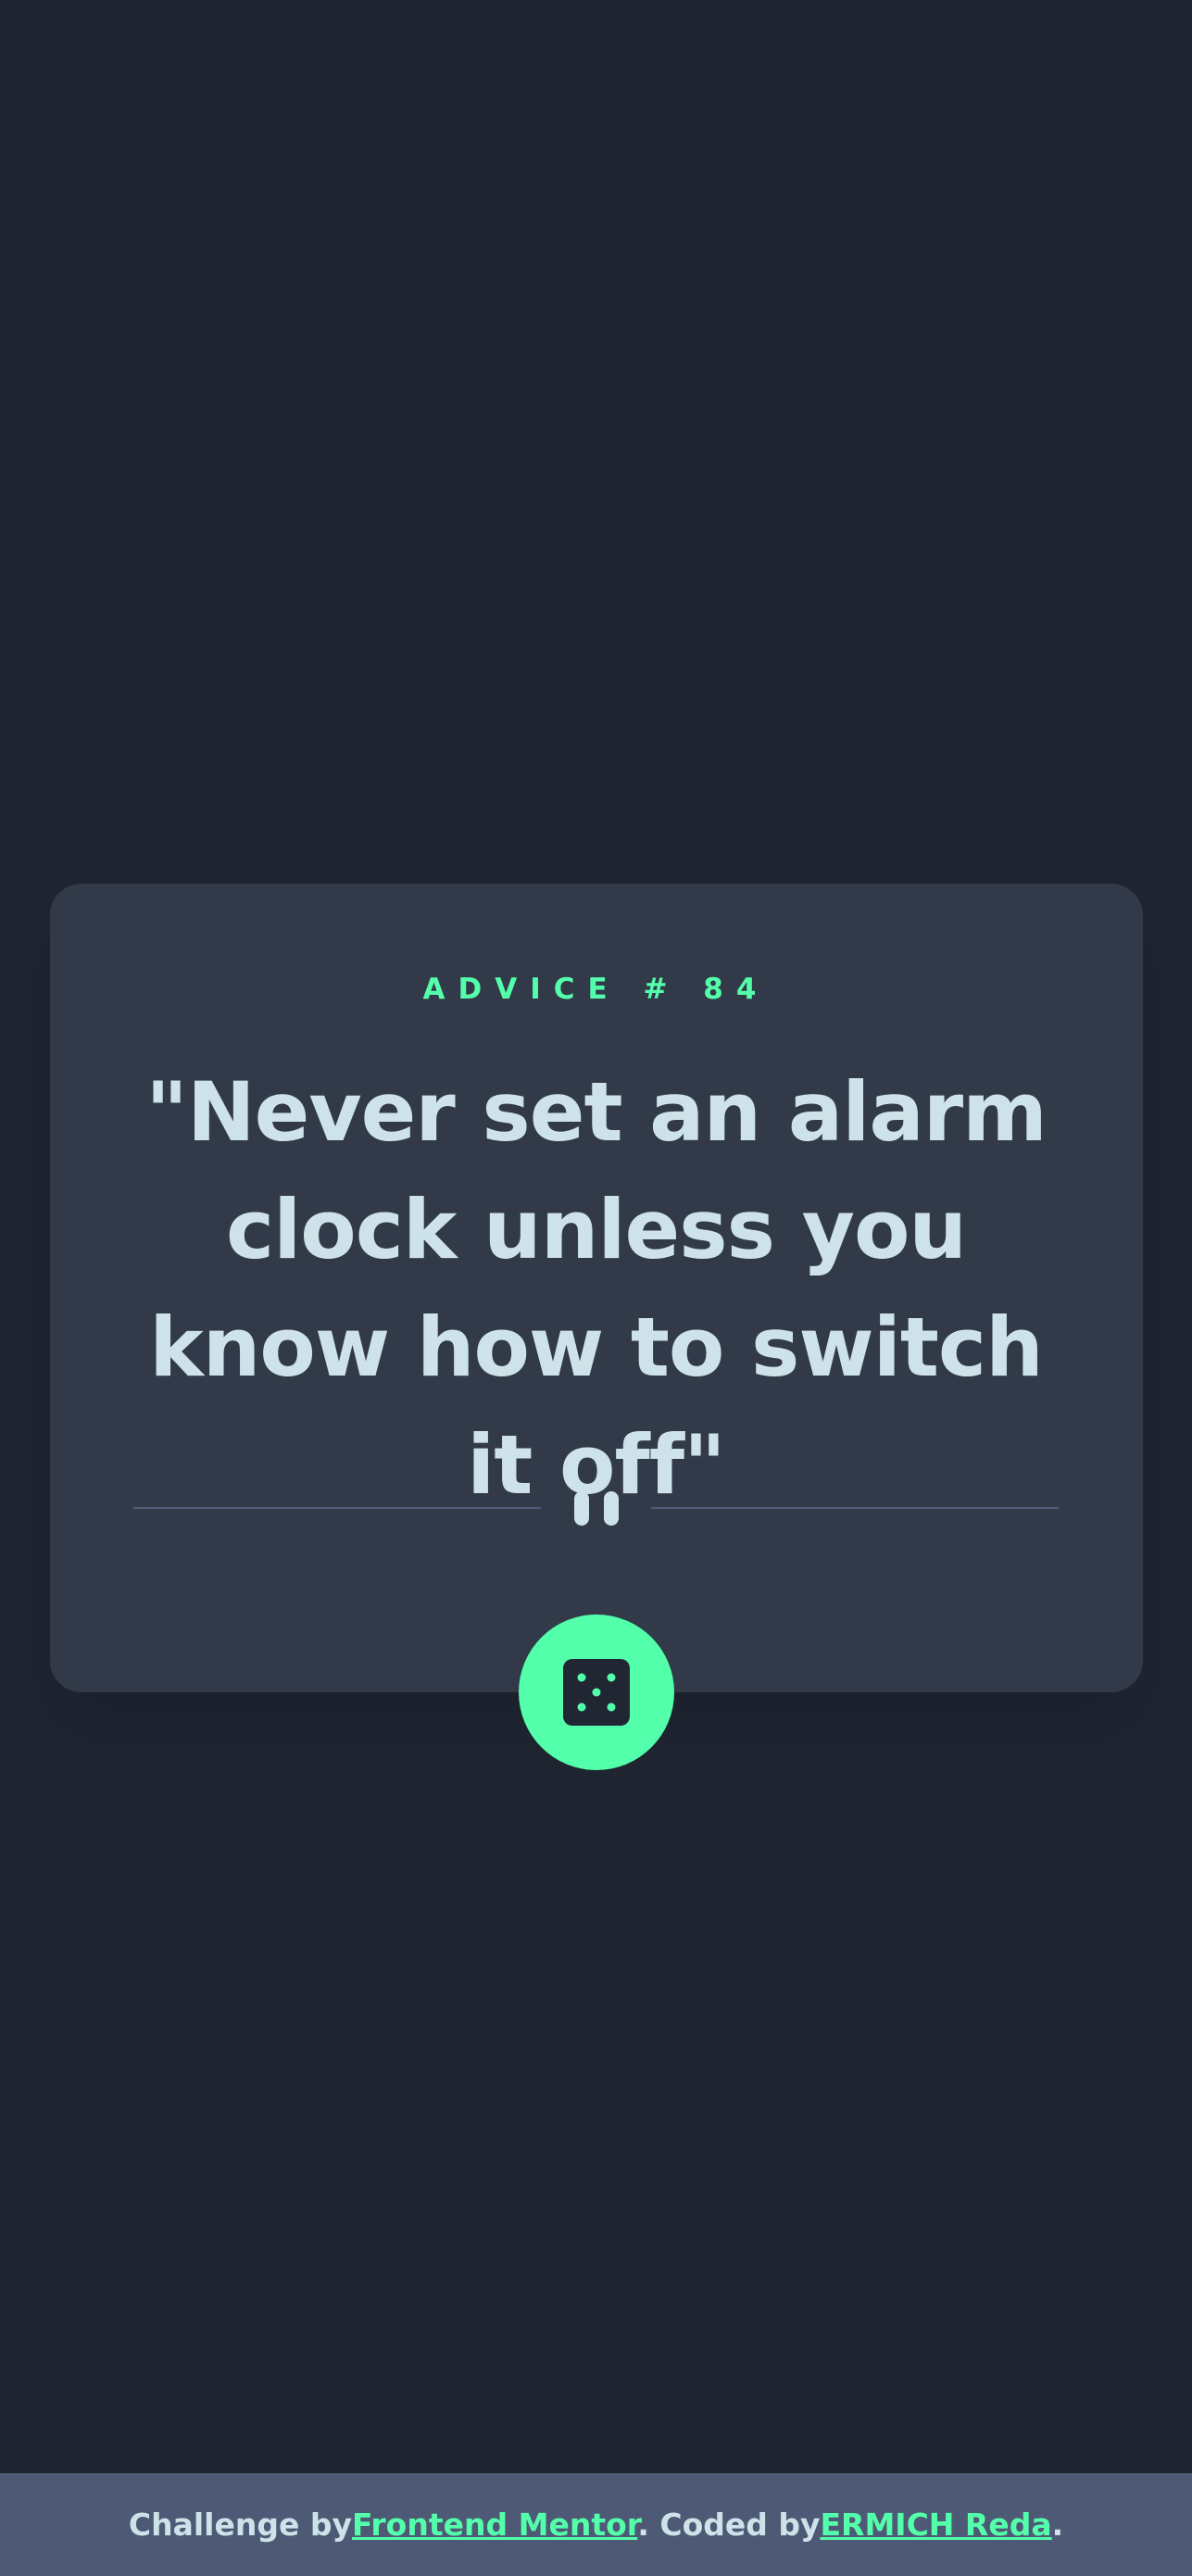  Describe the element at coordinates (240, 2525) in the screenshot. I see `footer-challenge-text: Challenge by` at that location.